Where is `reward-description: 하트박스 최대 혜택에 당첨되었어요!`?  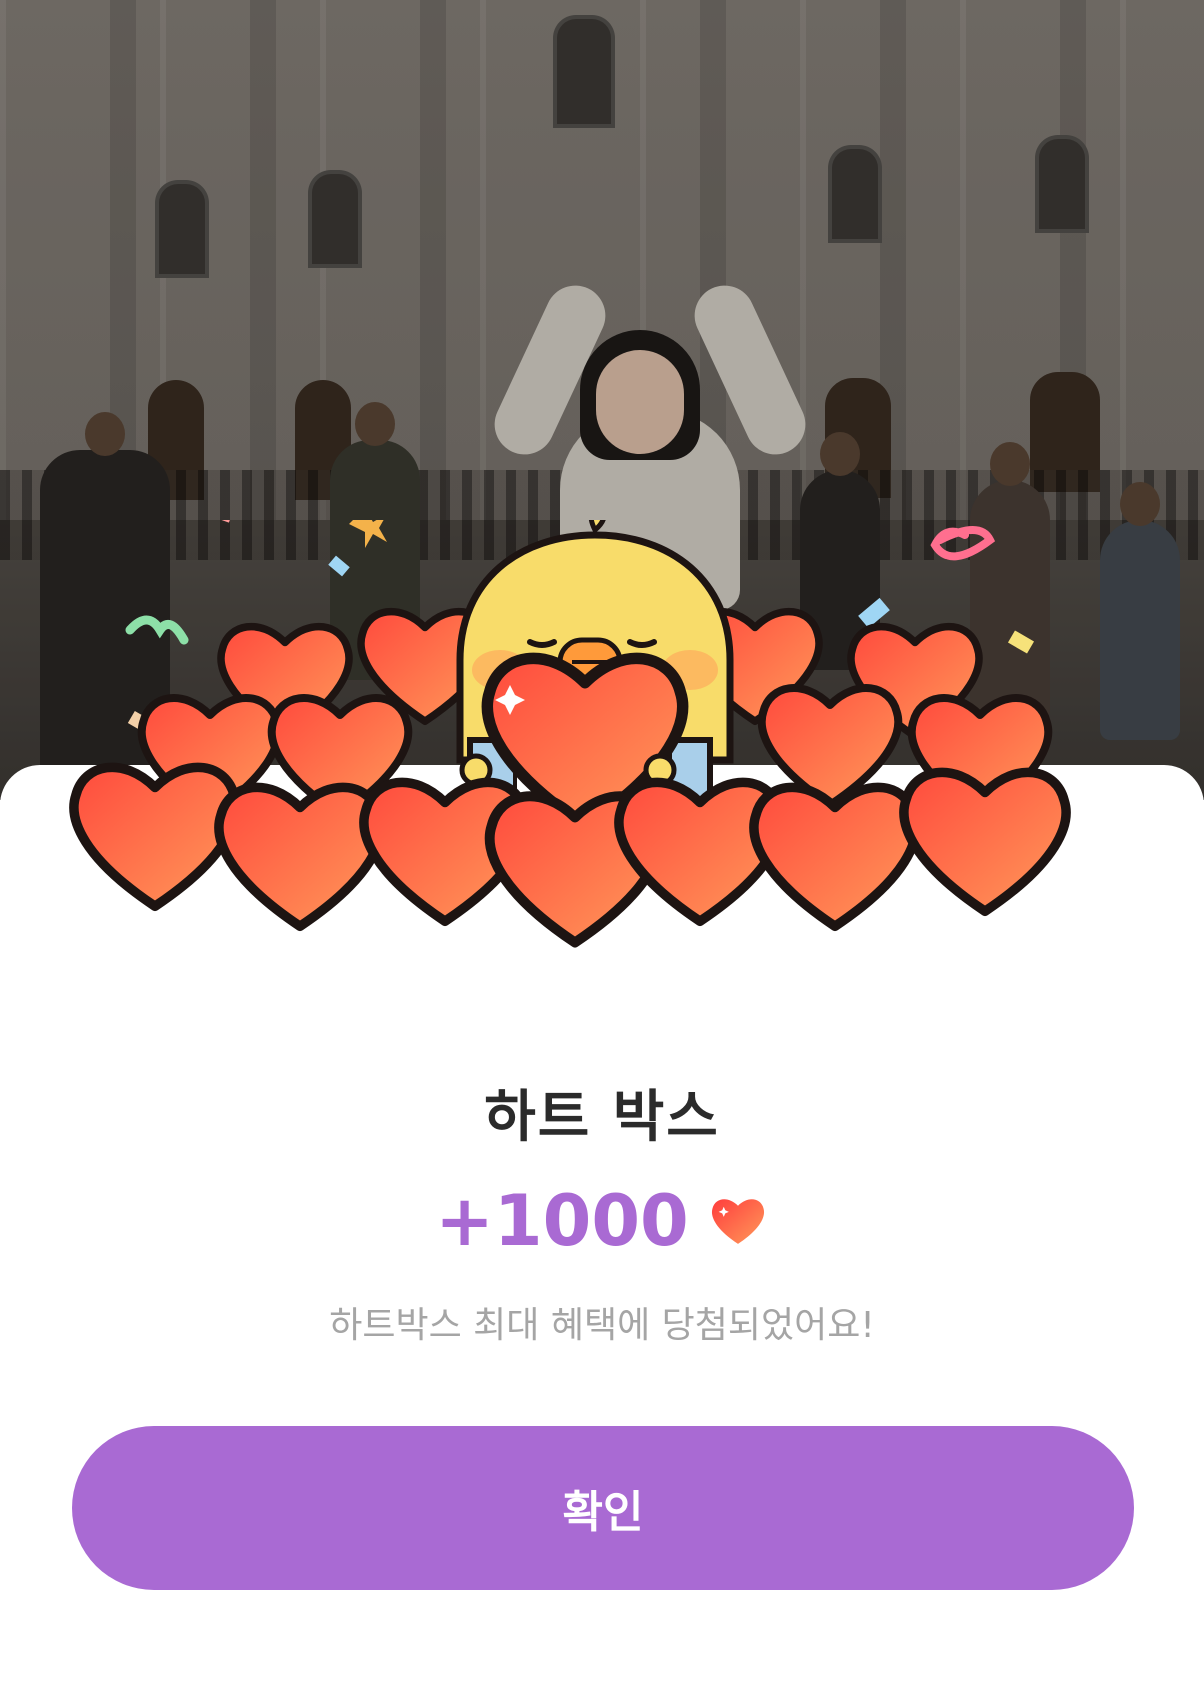 reward-description: 하트박스 최대 혜택에 당첨되었어요! is located at coordinates (602, 1325).